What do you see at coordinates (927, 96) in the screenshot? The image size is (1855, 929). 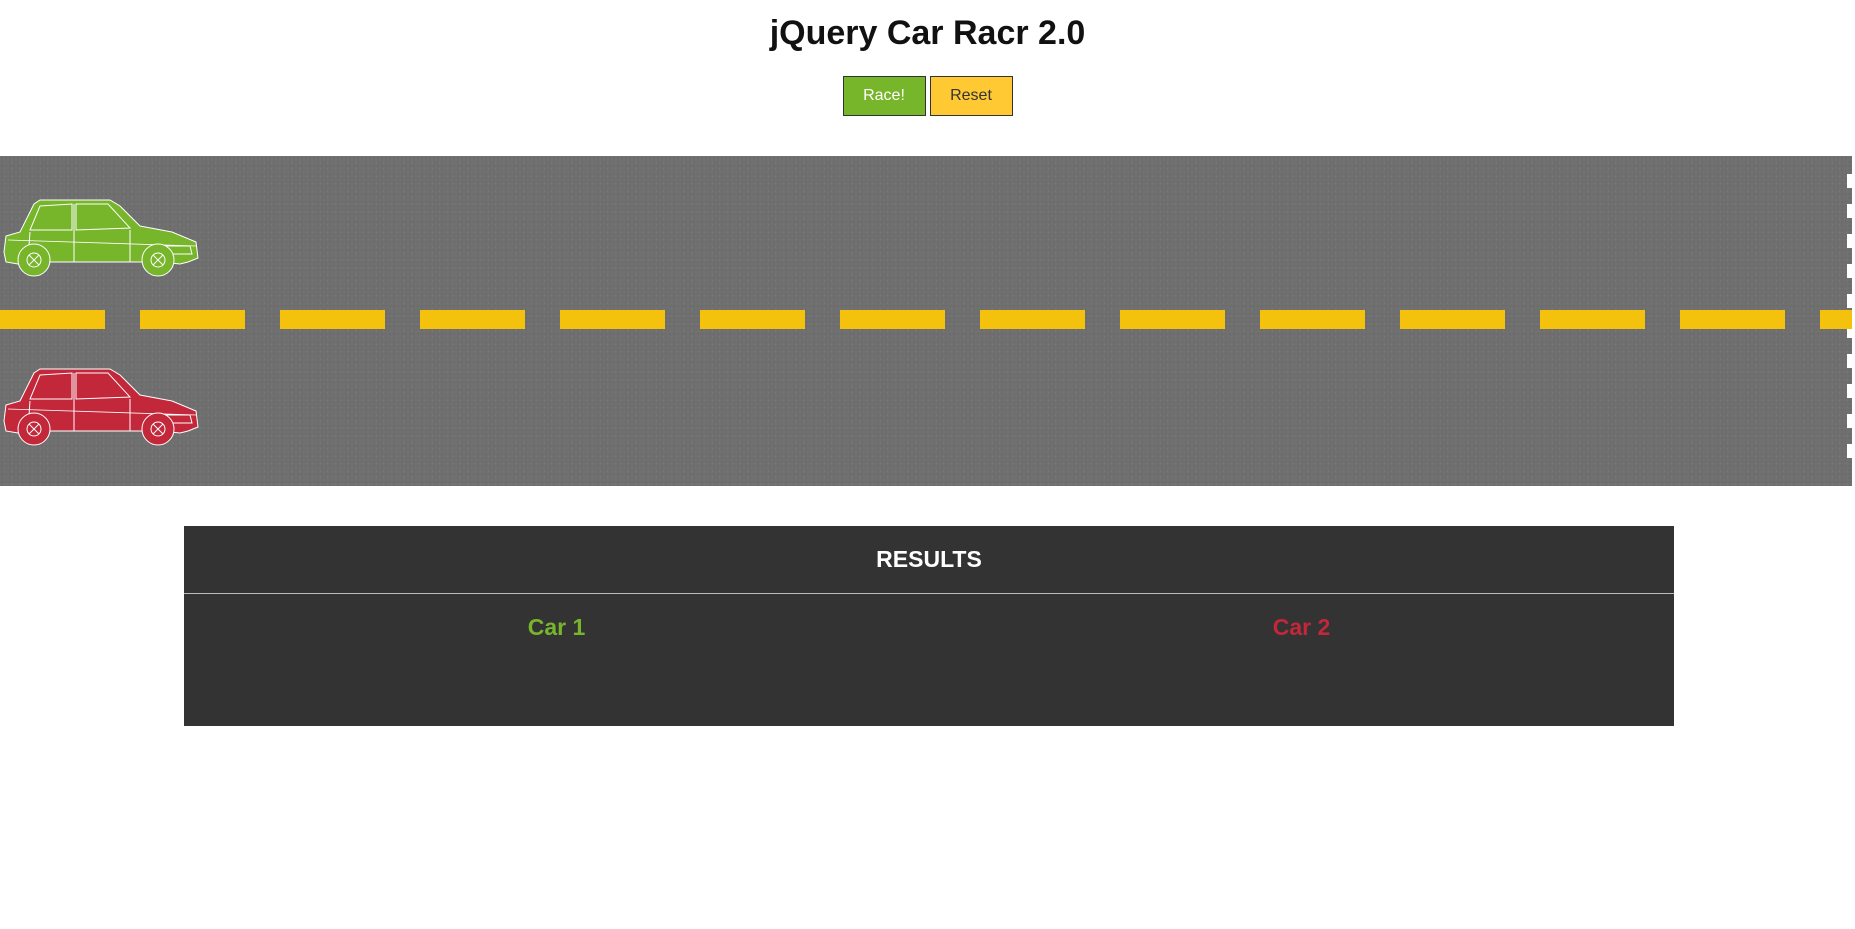 I see `race-controls: Race! Reset` at bounding box center [927, 96].